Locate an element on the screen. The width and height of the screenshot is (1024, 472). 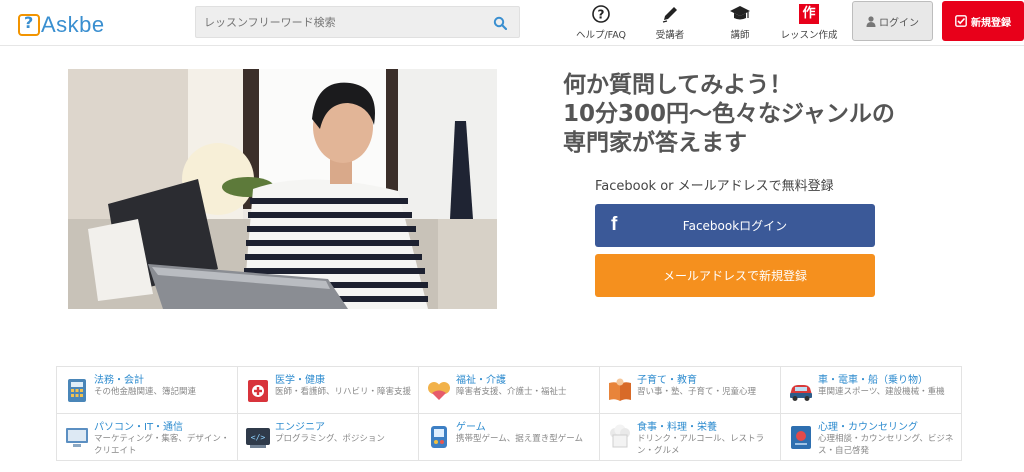
category-psychology: 心理・カウンセリング 心理相談・カウンセリング、ビジネス・自己啓発 is located at coordinates (871, 437).